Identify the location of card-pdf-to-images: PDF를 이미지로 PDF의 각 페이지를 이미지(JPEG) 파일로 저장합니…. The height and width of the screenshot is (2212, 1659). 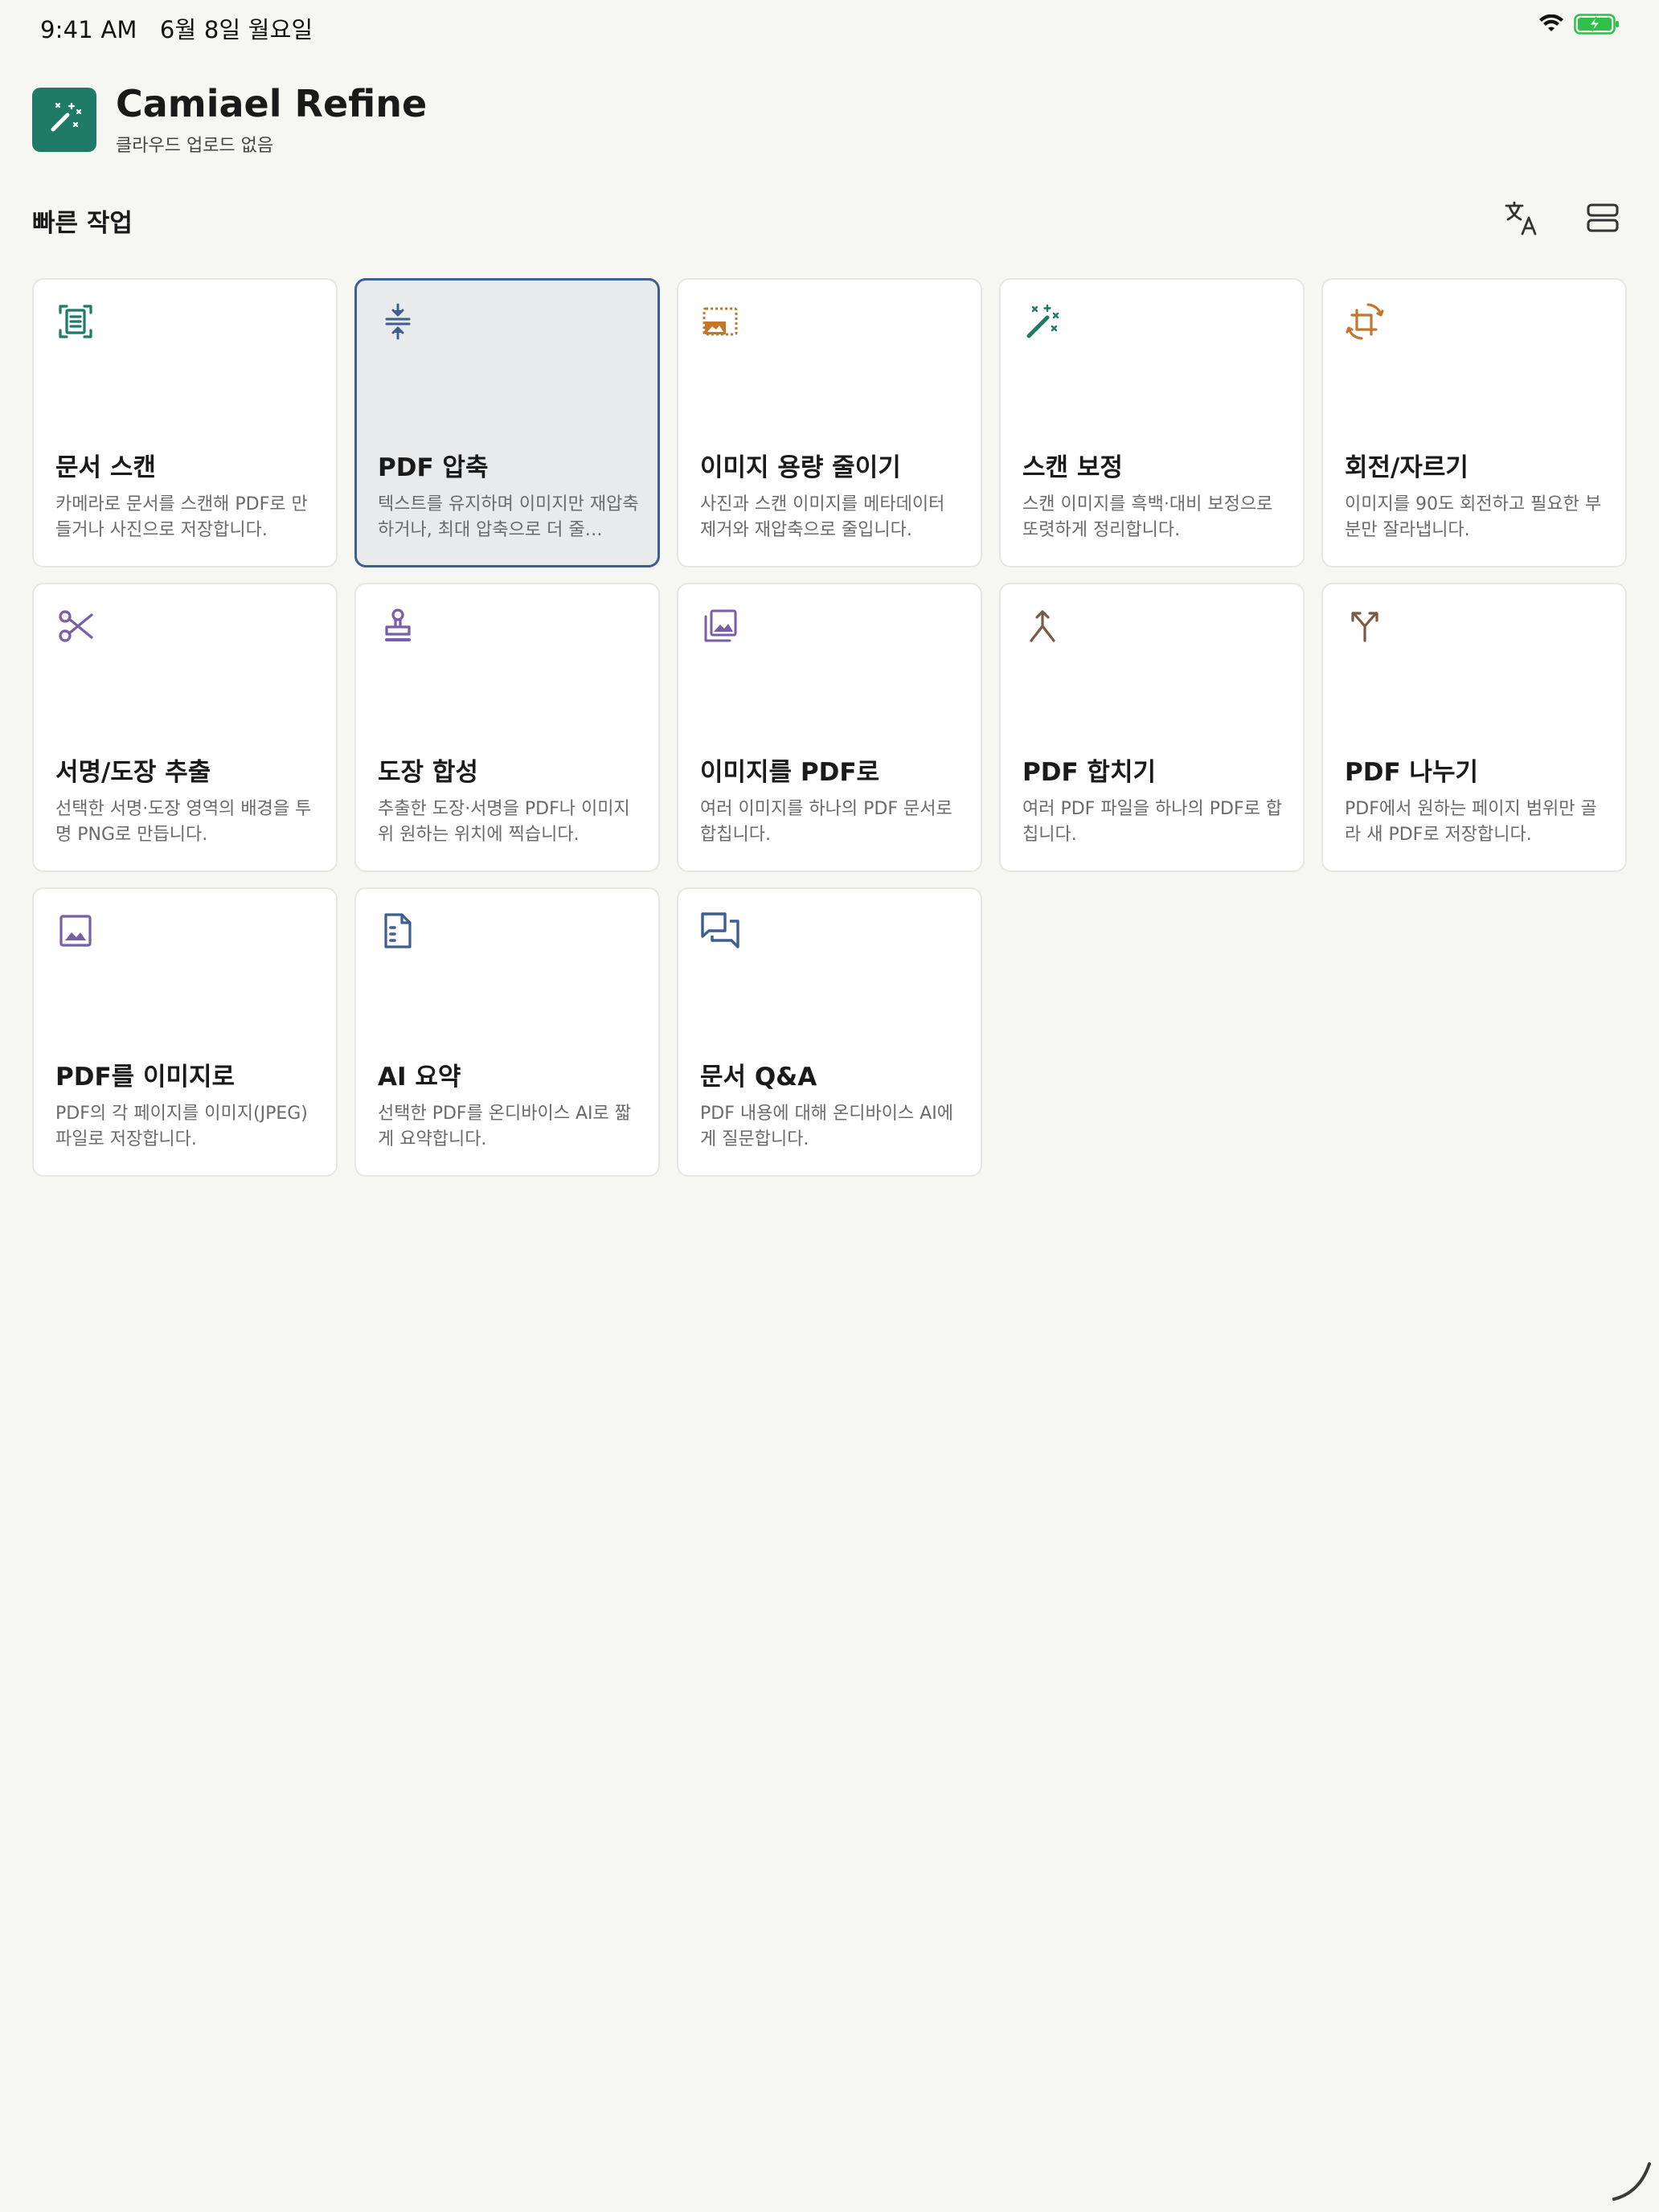
(185, 1032).